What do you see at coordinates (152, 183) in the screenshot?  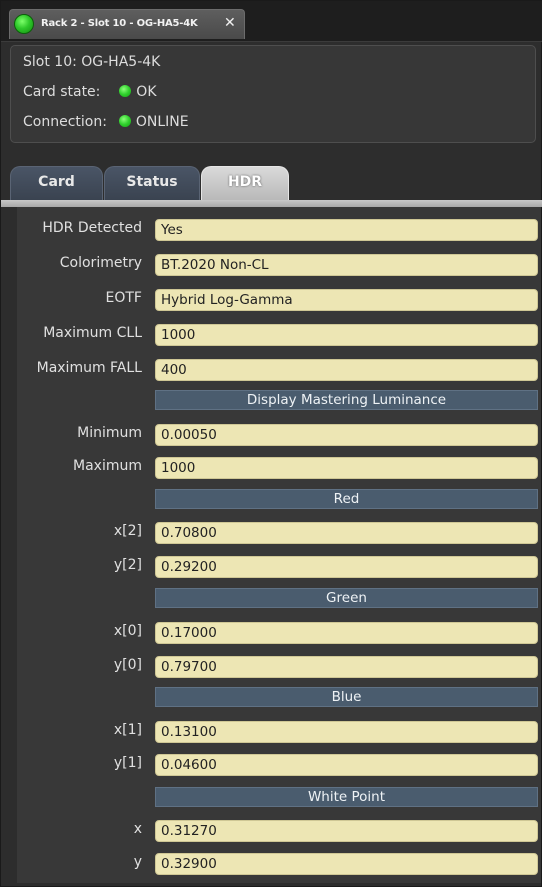 I see `tab-status: Status` at bounding box center [152, 183].